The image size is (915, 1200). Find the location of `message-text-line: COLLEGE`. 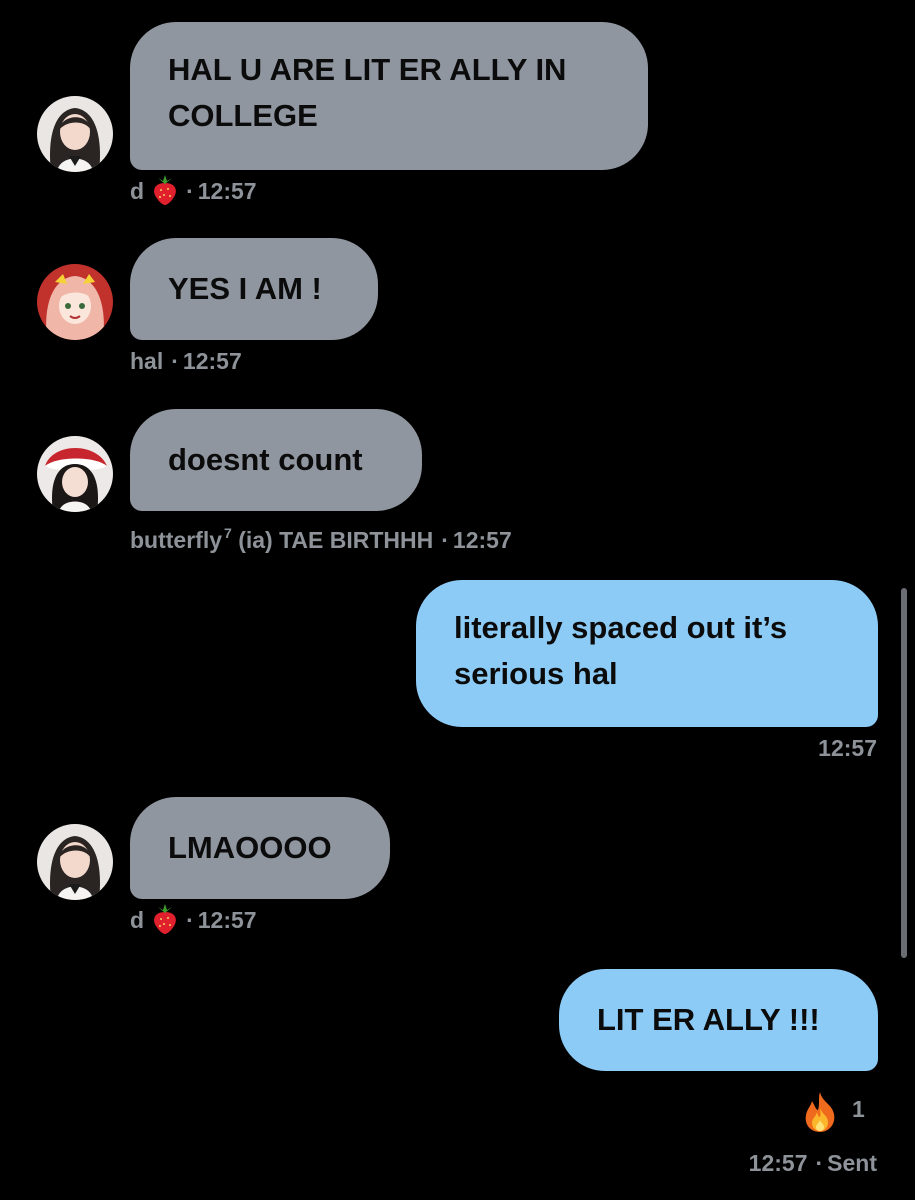

message-text-line: COLLEGE is located at coordinates (243, 115).